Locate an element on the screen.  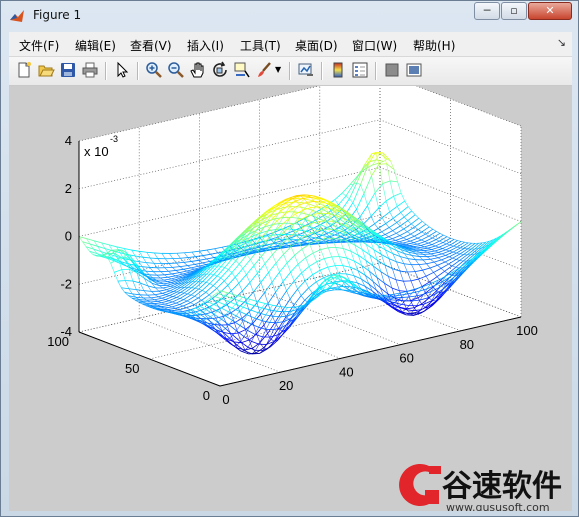
figure-toolbar: ▼ is located at coordinates (290, 71).